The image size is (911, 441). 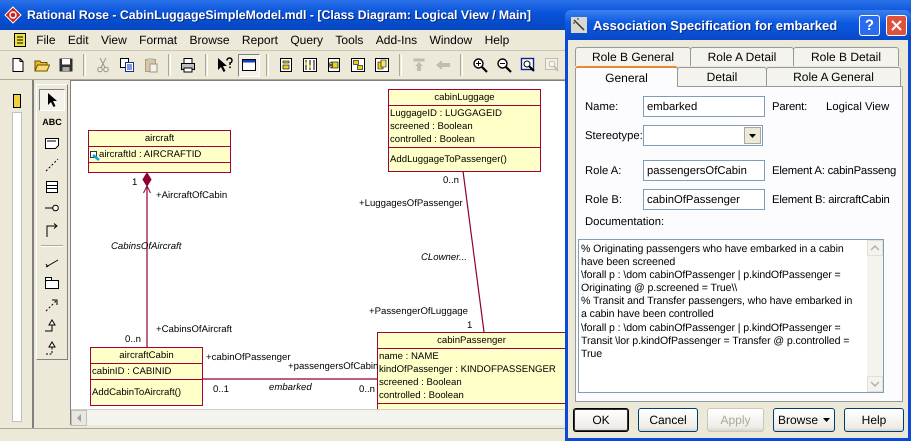 What do you see at coordinates (52, 164) in the screenshot?
I see `dashed-line-icon` at bounding box center [52, 164].